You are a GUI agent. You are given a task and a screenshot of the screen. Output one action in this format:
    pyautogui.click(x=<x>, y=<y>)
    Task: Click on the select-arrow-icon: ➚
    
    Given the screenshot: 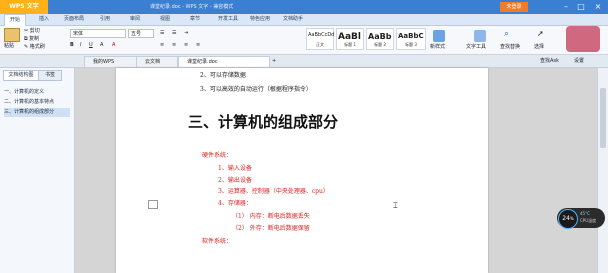 What is the action you would take?
    pyautogui.click(x=540, y=34)
    